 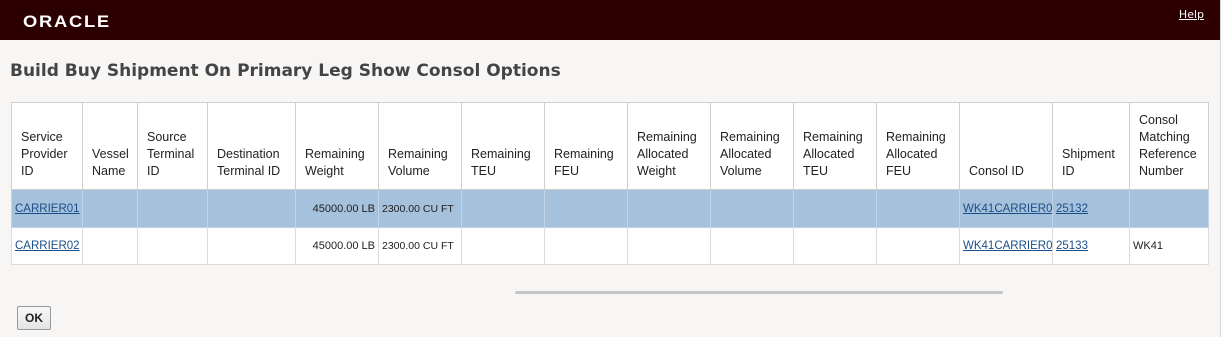 What do you see at coordinates (586, 146) in the screenshot?
I see `col-header-remaining-feu: Remaining FEU` at bounding box center [586, 146].